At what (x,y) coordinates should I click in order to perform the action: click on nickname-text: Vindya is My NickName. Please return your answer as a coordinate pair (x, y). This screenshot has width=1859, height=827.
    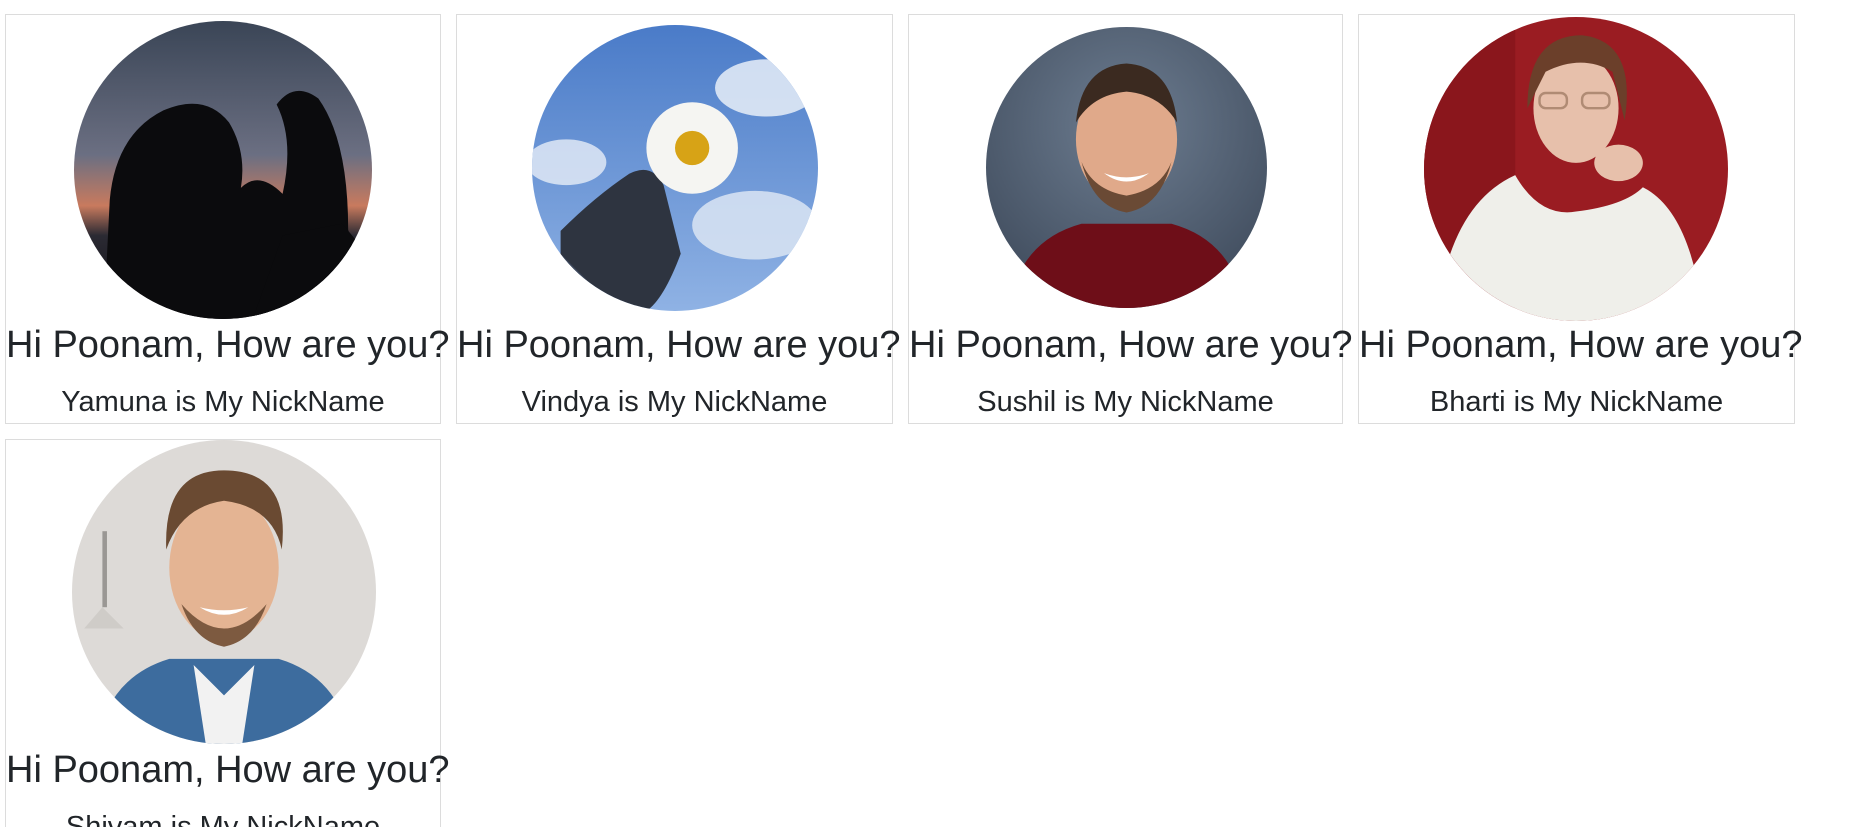
    Looking at the image, I should click on (674, 402).